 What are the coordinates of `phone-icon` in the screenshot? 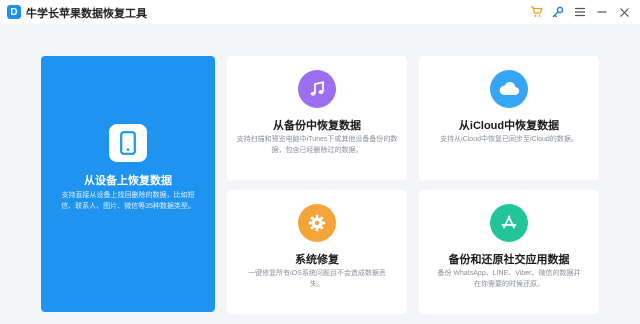 It's located at (128, 143).